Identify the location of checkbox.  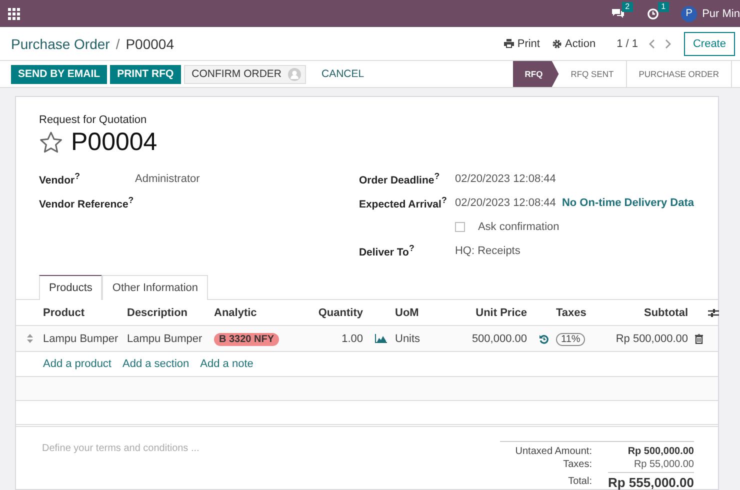
(459, 227).